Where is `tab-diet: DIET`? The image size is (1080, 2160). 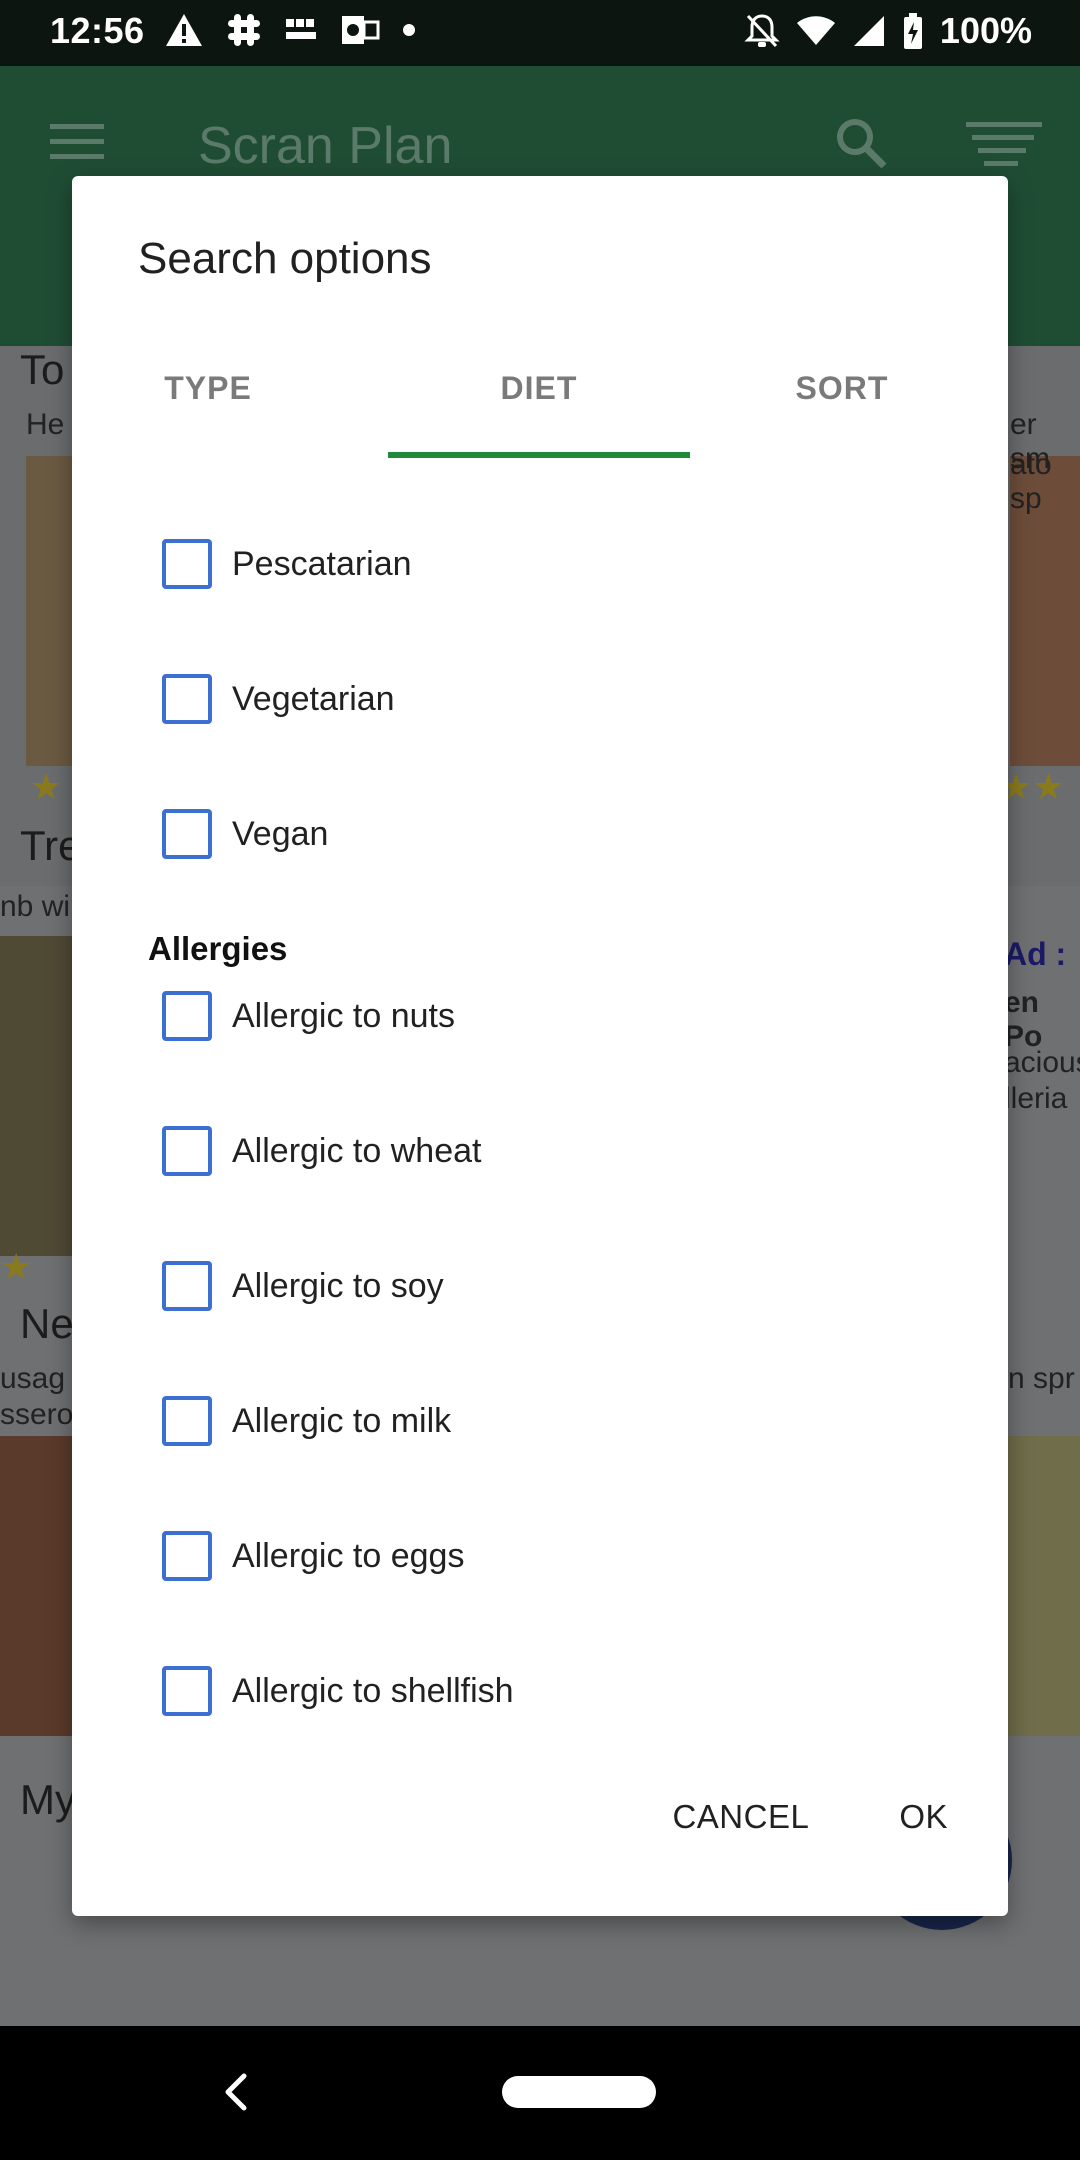 tab-diet: DIET is located at coordinates (539, 401).